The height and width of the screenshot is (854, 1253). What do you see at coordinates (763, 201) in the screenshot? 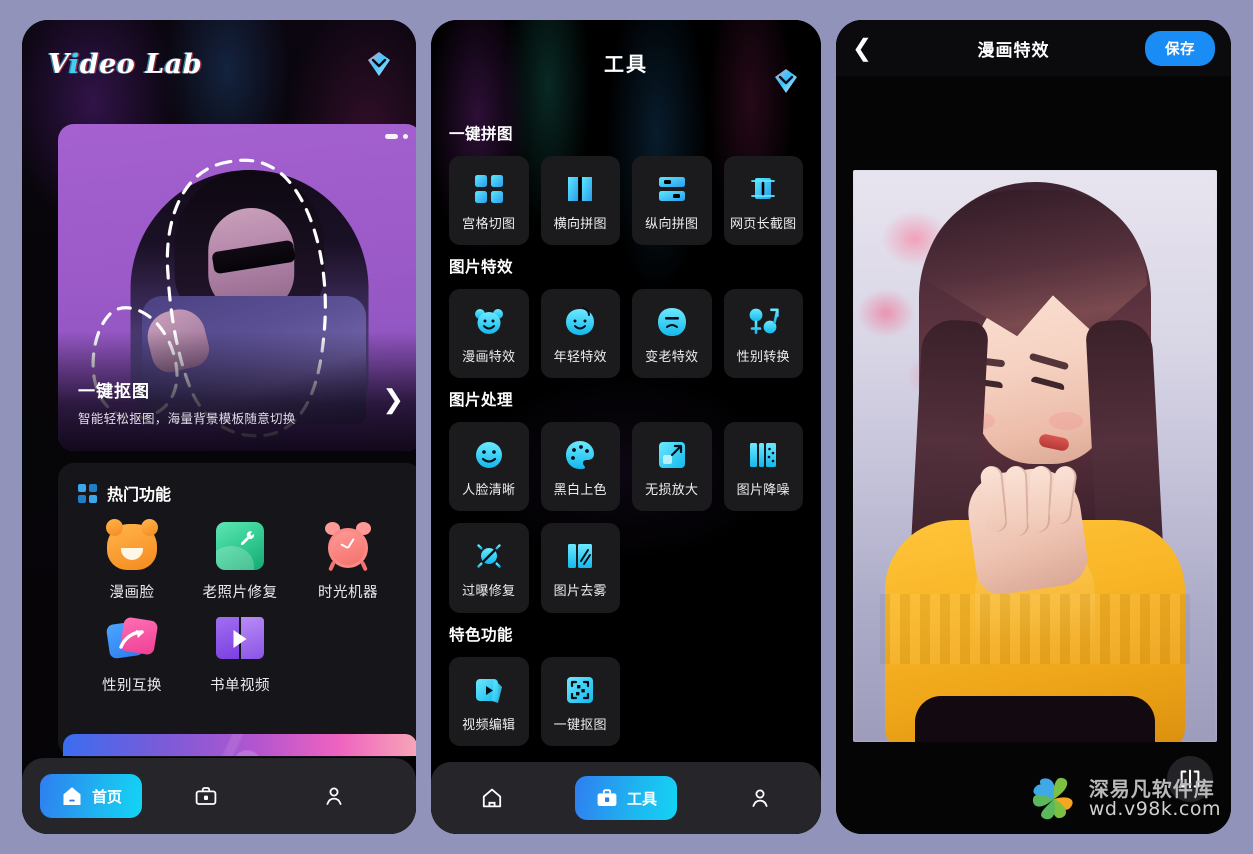
I see `tool-webpage-longshot: 网页长截图` at bounding box center [763, 201].